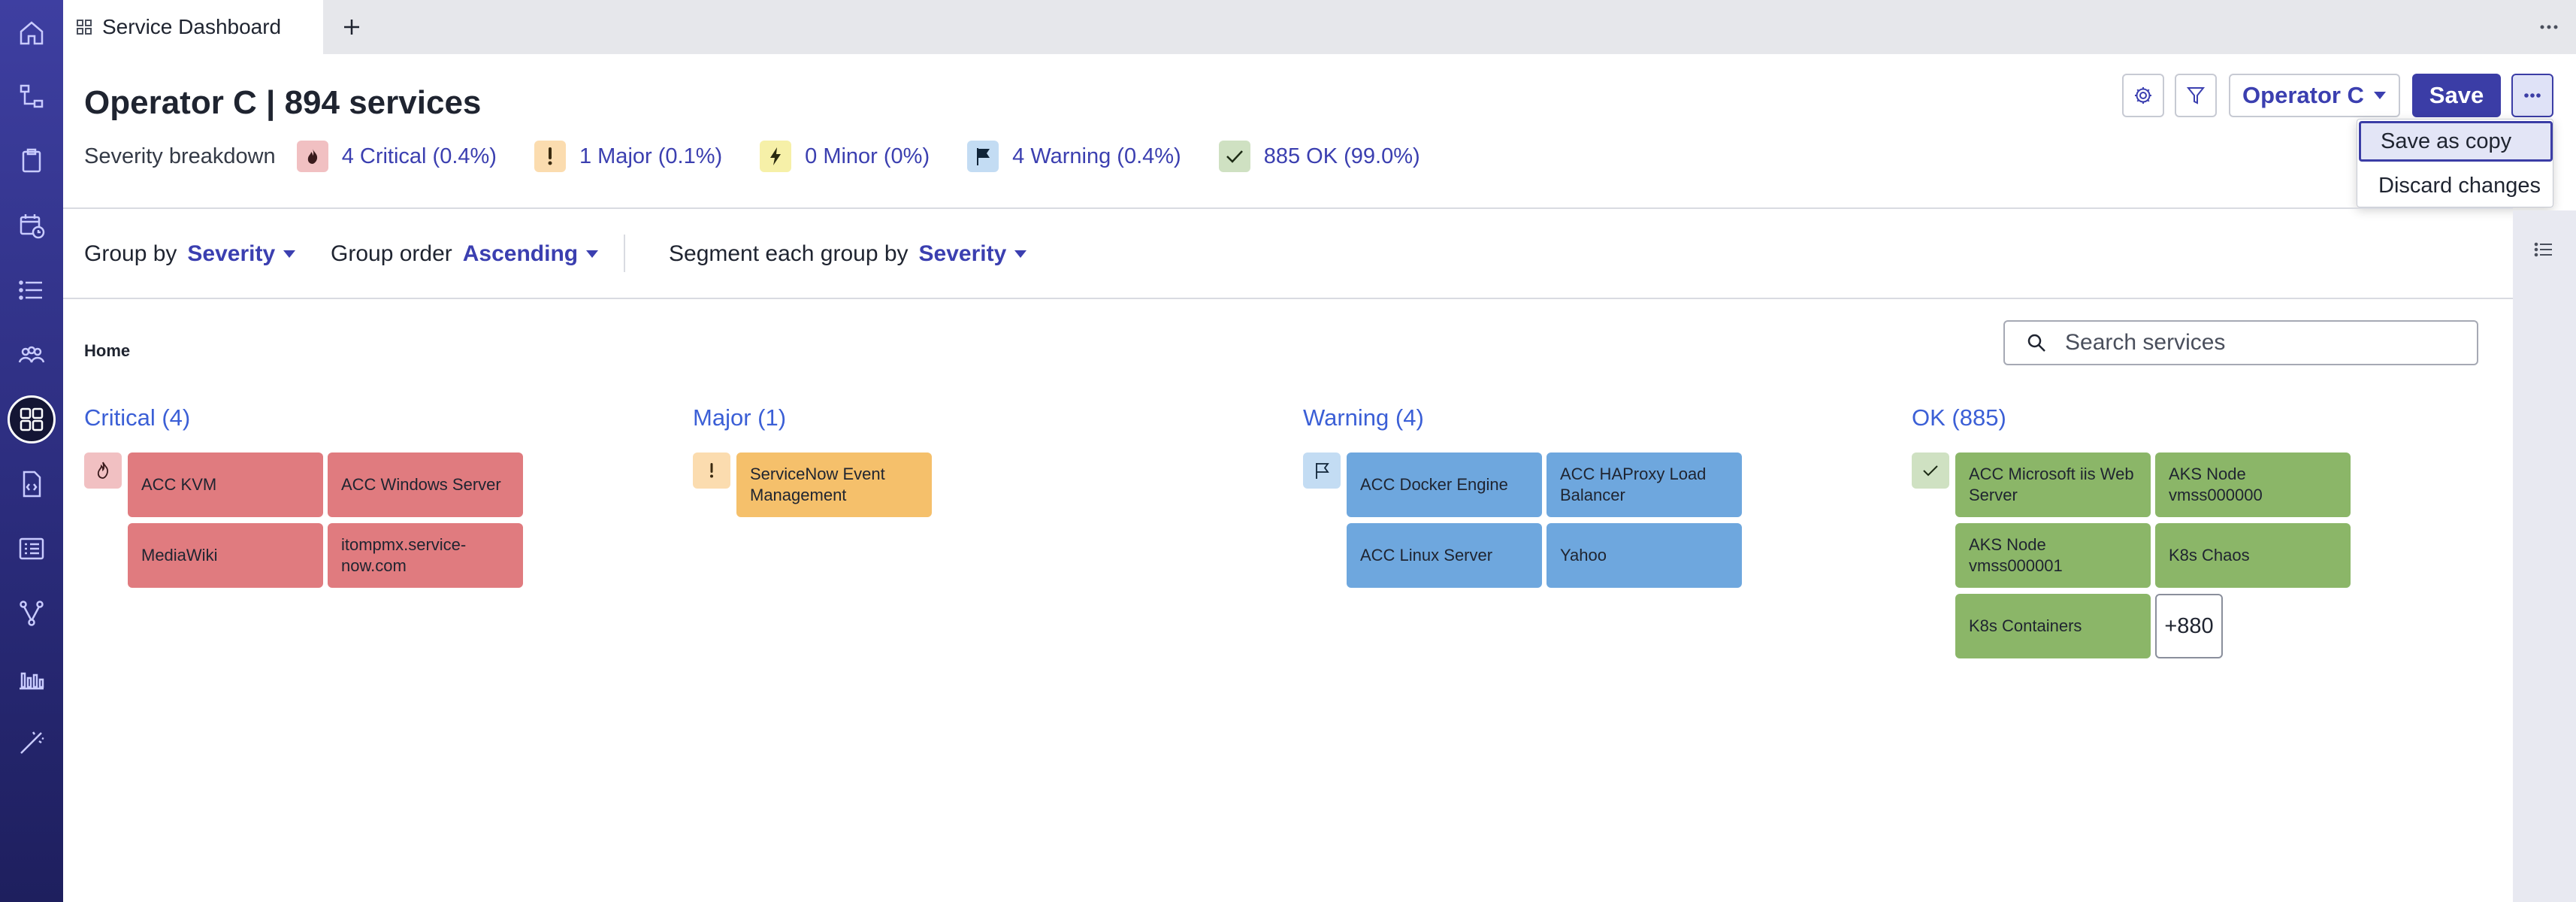  I want to click on group-title-ok: OK (885), so click(1959, 417).